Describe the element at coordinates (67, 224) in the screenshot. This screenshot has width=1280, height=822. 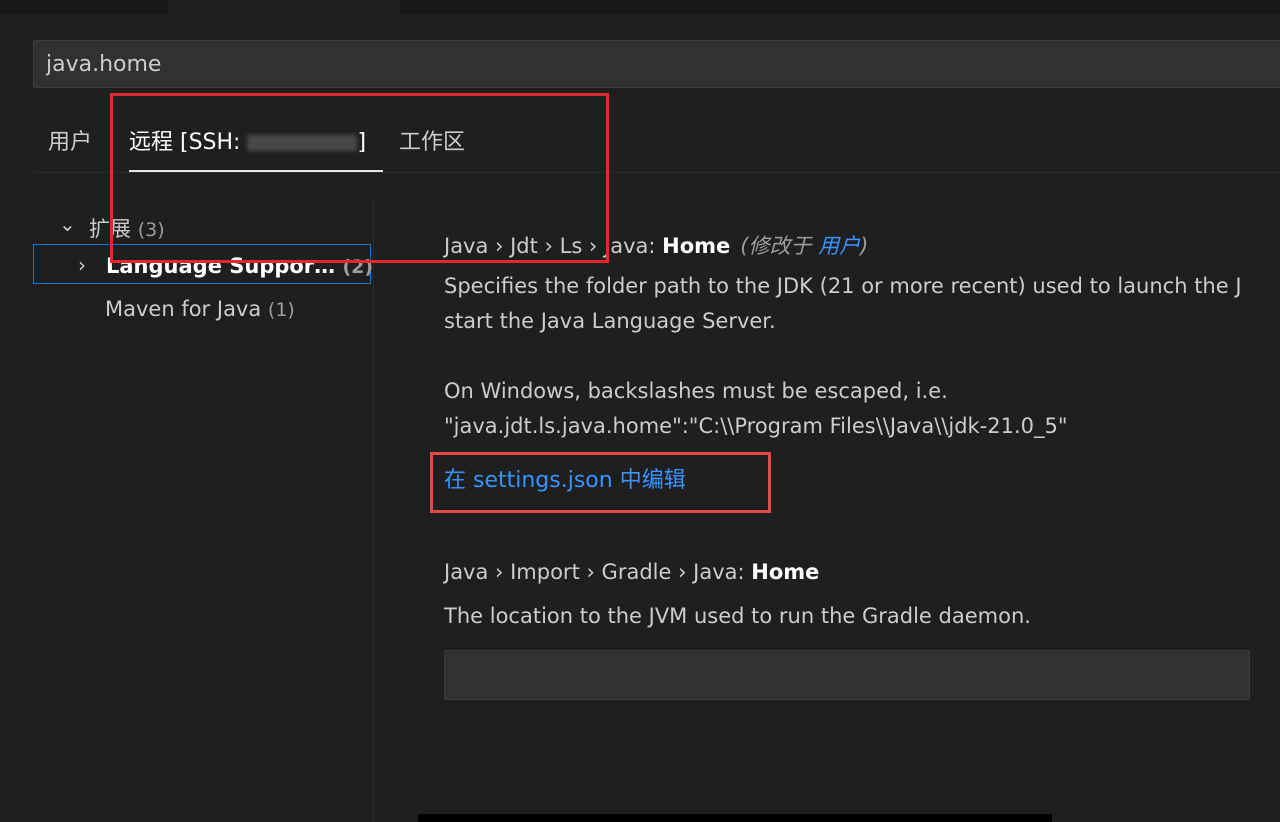
I see `chevron-down-icon: ⌄` at that location.